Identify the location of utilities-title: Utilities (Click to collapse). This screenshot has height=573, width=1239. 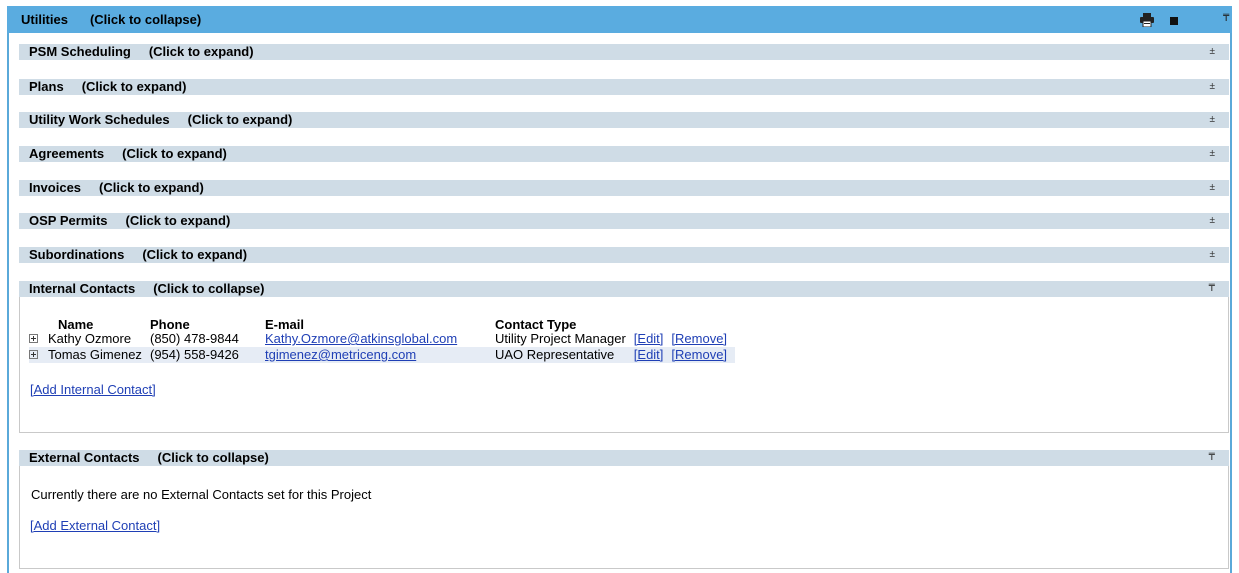
(111, 19).